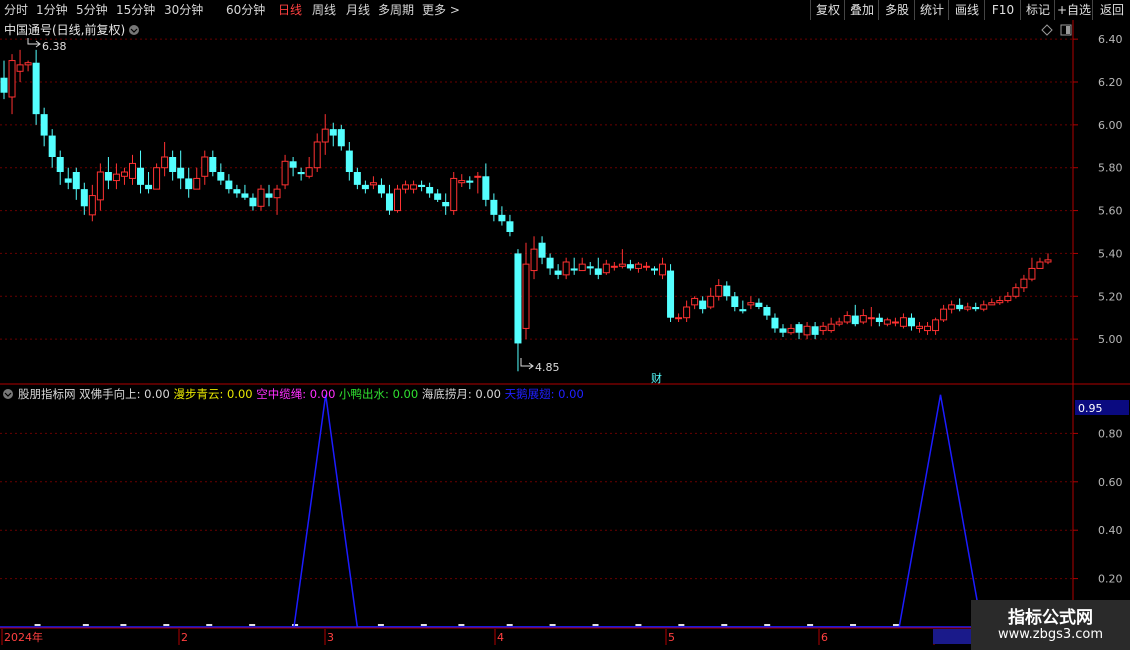 This screenshot has height=650, width=1130. Describe the element at coordinates (1110, 253) in the screenshot. I see `price-tick-label: 5.40` at that location.